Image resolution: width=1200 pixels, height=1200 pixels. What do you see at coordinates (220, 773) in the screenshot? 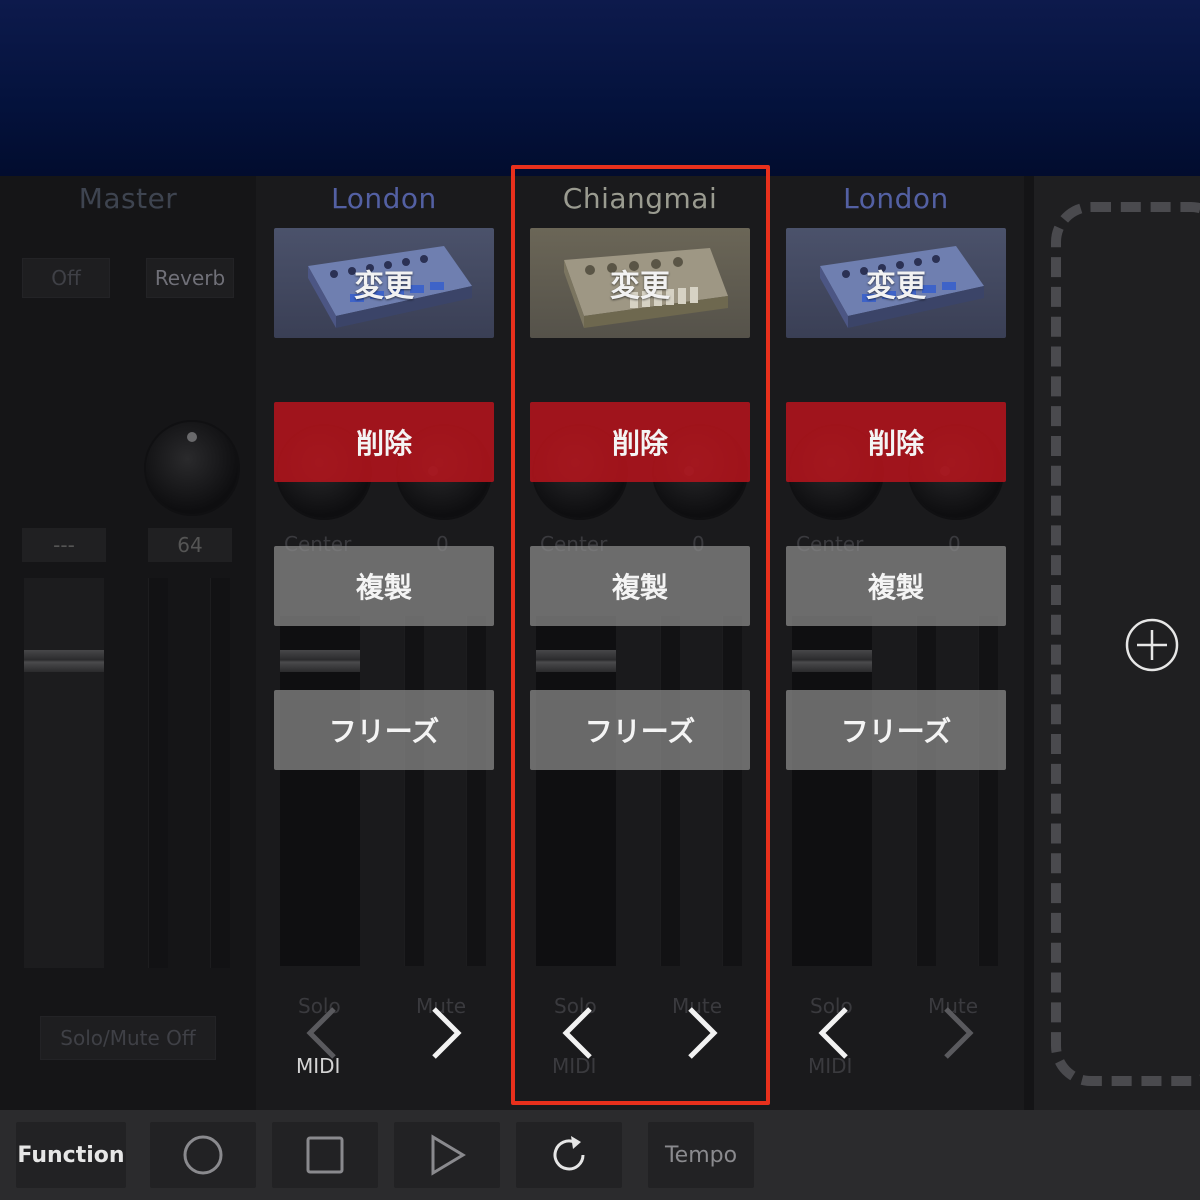
I see `master-meter-right` at bounding box center [220, 773].